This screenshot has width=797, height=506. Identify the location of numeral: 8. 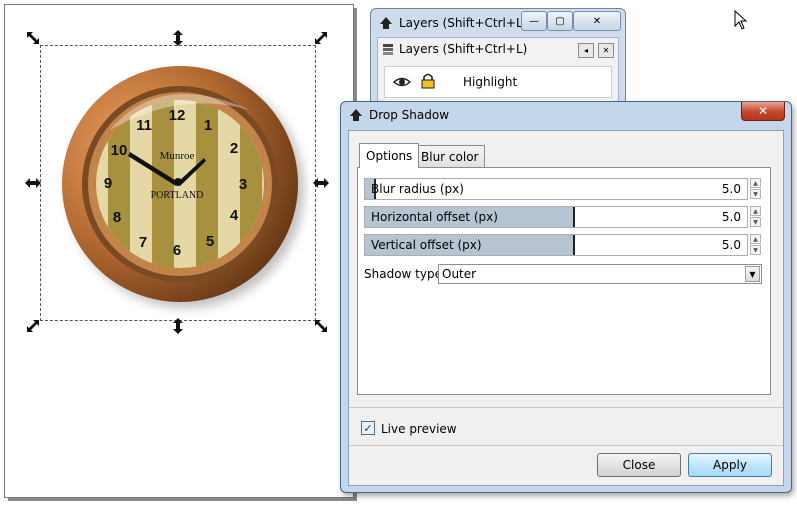
(117, 217).